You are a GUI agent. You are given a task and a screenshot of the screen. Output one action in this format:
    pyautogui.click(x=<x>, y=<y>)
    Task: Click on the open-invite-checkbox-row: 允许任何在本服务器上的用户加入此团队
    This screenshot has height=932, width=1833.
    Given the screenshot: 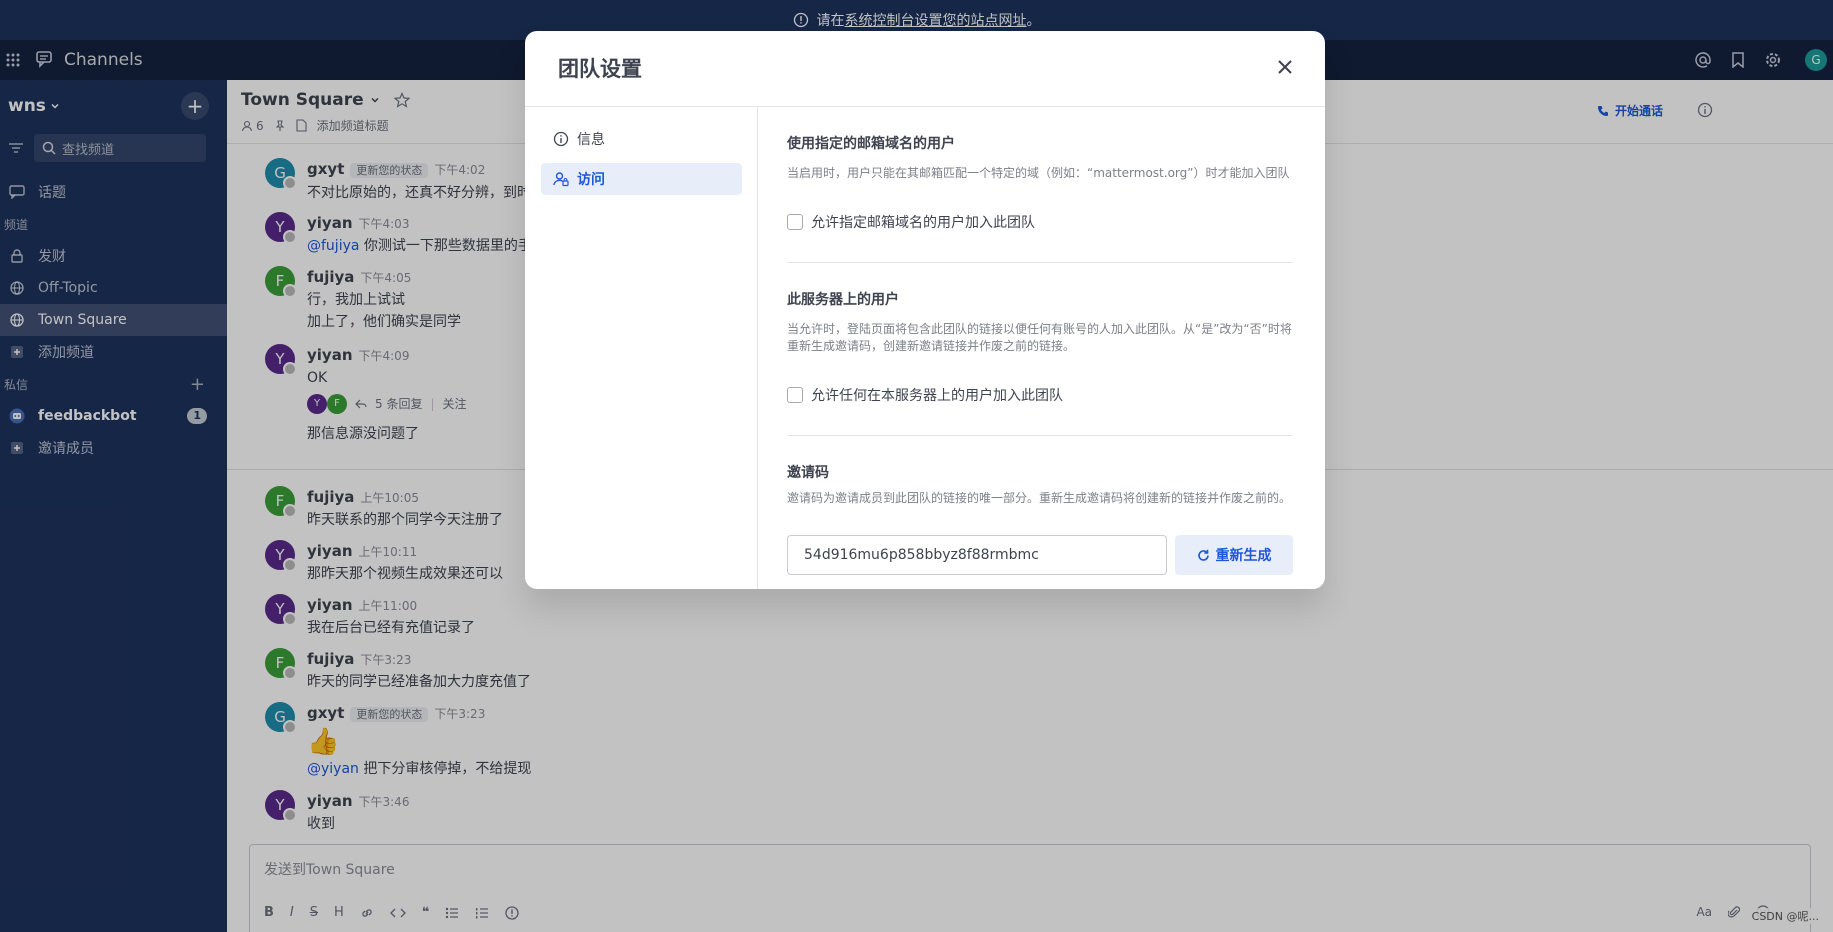 What is the action you would take?
    pyautogui.click(x=1040, y=395)
    